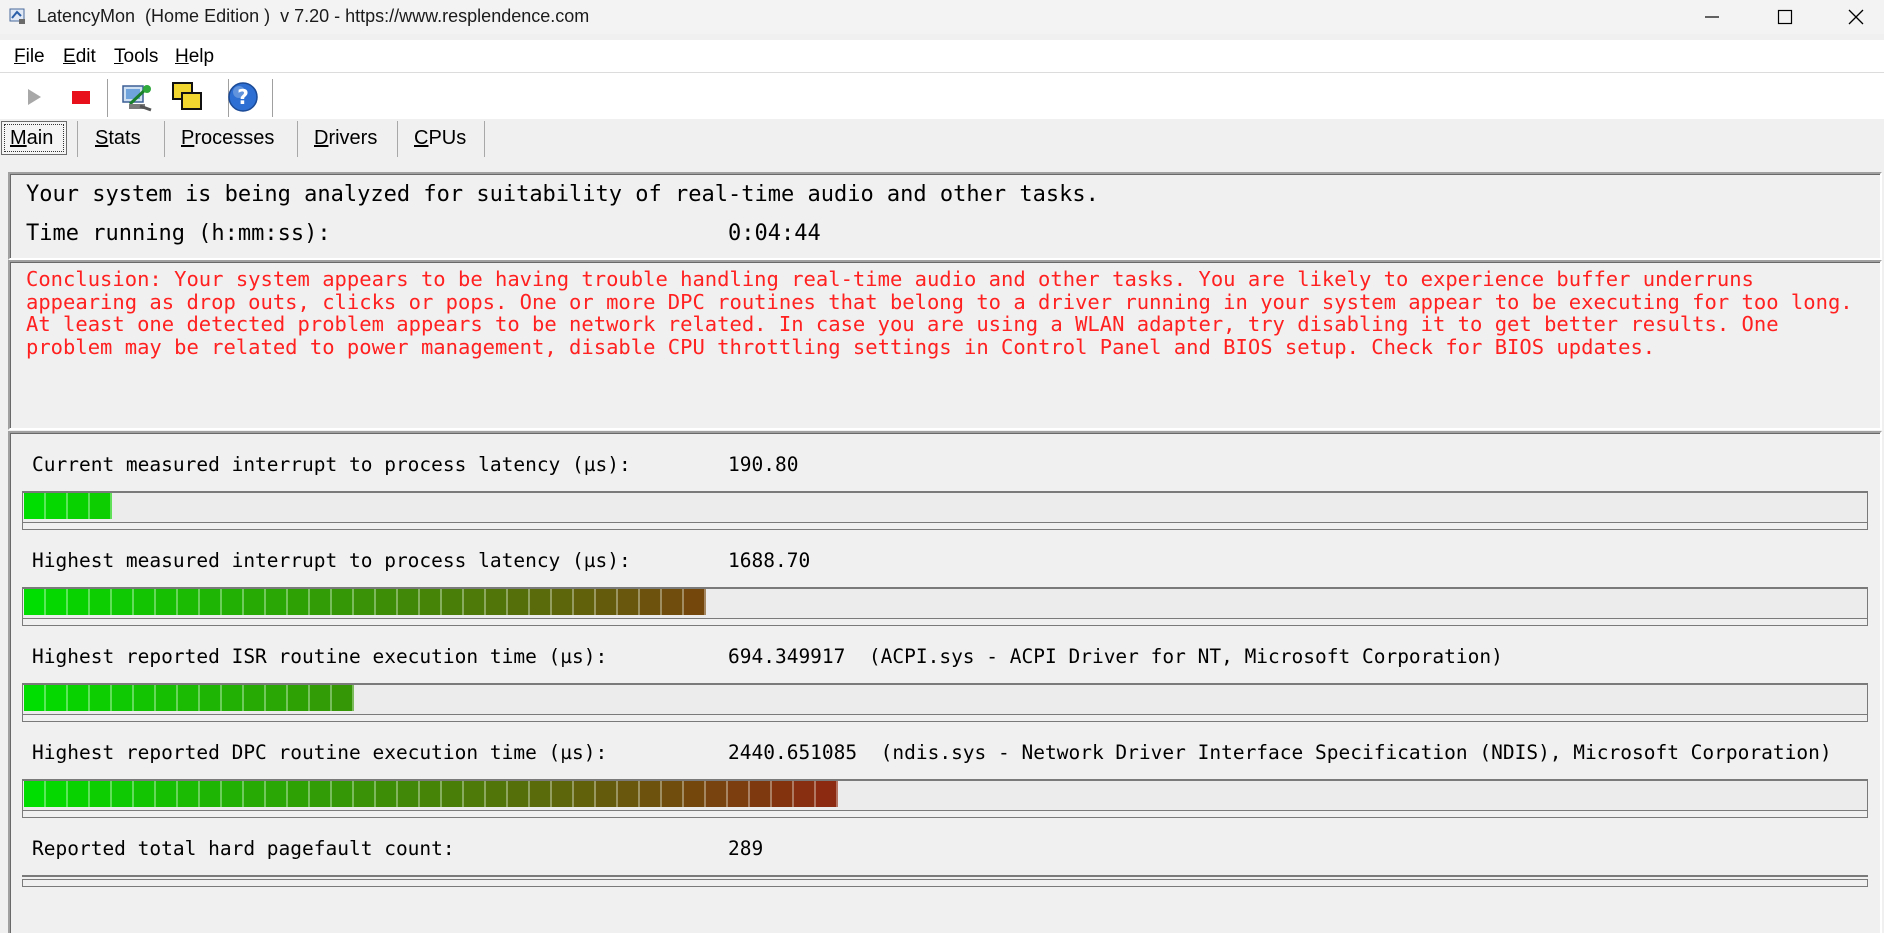  I want to click on close-button, so click(1852, 17).